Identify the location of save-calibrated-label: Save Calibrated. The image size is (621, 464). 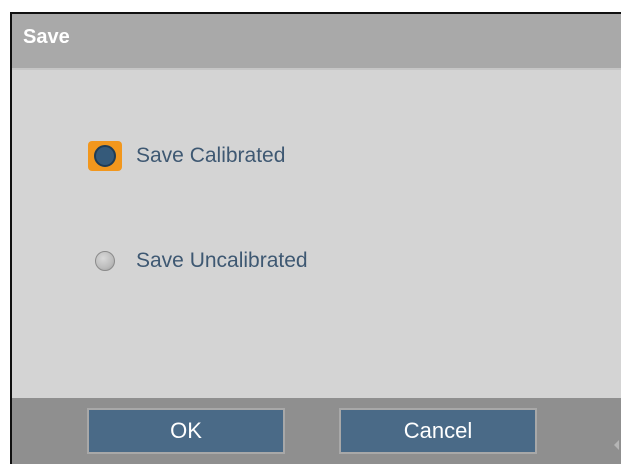
(210, 156).